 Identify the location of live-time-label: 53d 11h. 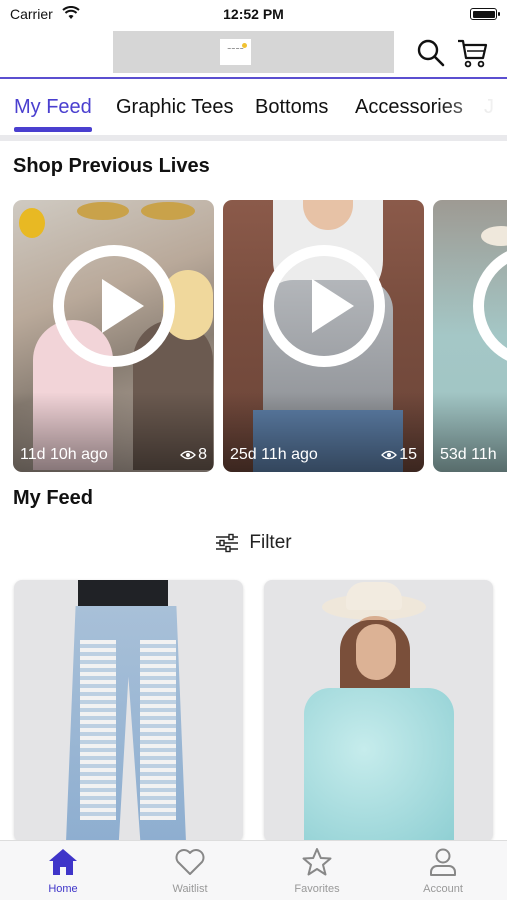
(468, 454).